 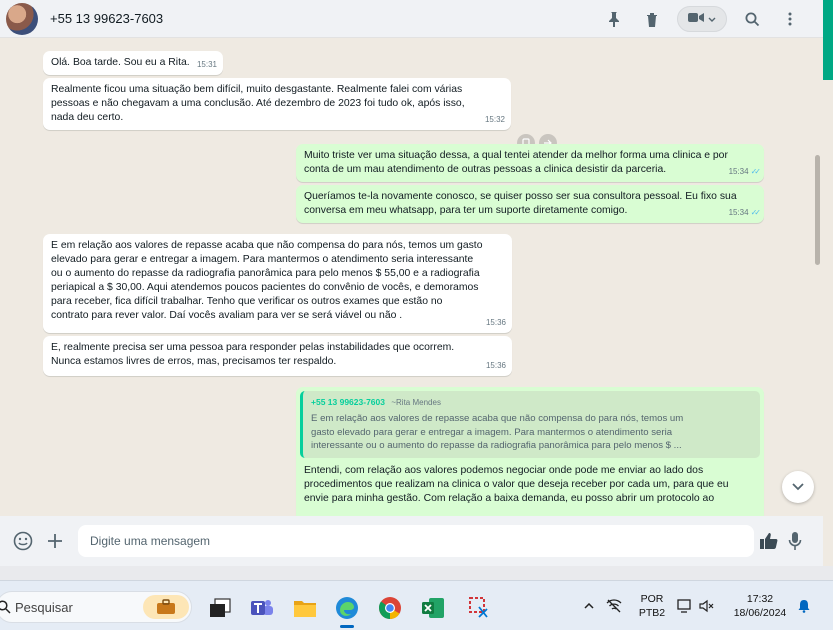 I want to click on message-timestamp: 15:32, so click(x=494, y=119).